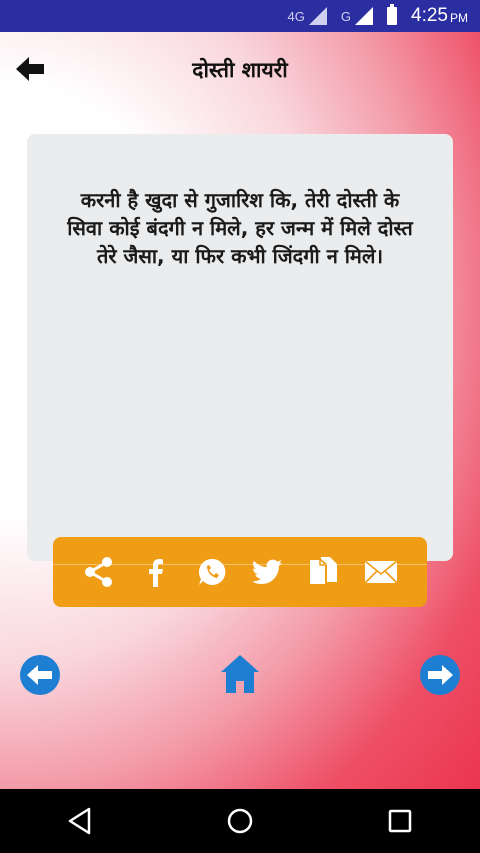 The width and height of the screenshot is (480, 853). I want to click on share-icon, so click(99, 572).